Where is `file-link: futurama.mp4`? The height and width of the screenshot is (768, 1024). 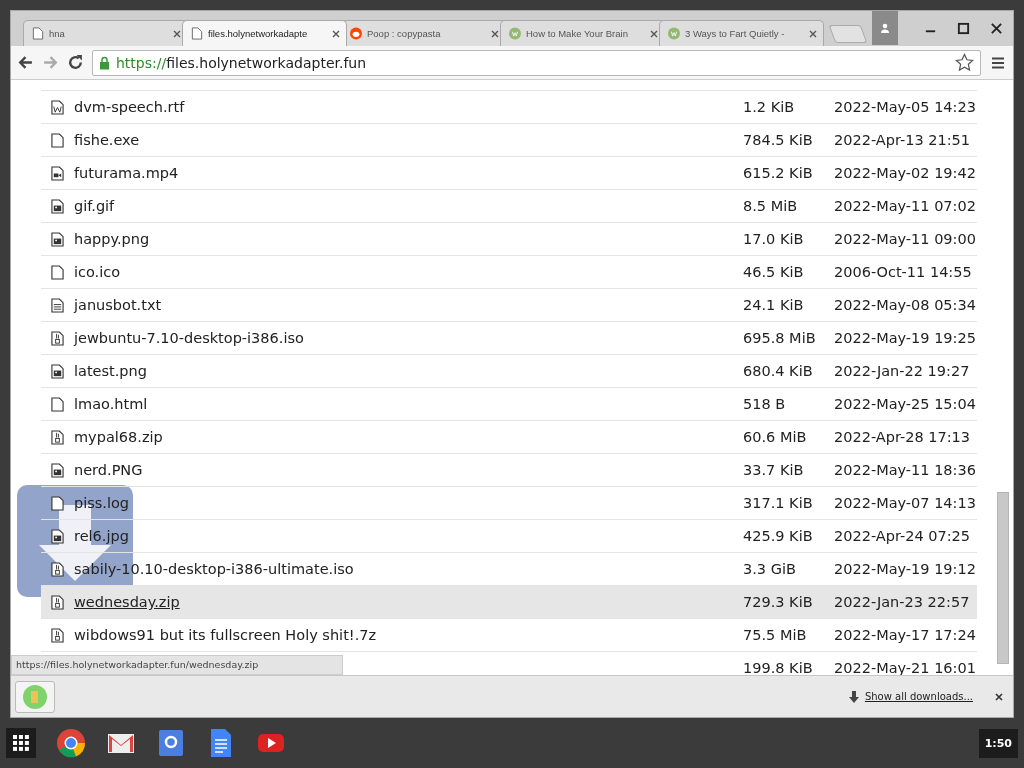
file-link: futurama.mp4 is located at coordinates (126, 173).